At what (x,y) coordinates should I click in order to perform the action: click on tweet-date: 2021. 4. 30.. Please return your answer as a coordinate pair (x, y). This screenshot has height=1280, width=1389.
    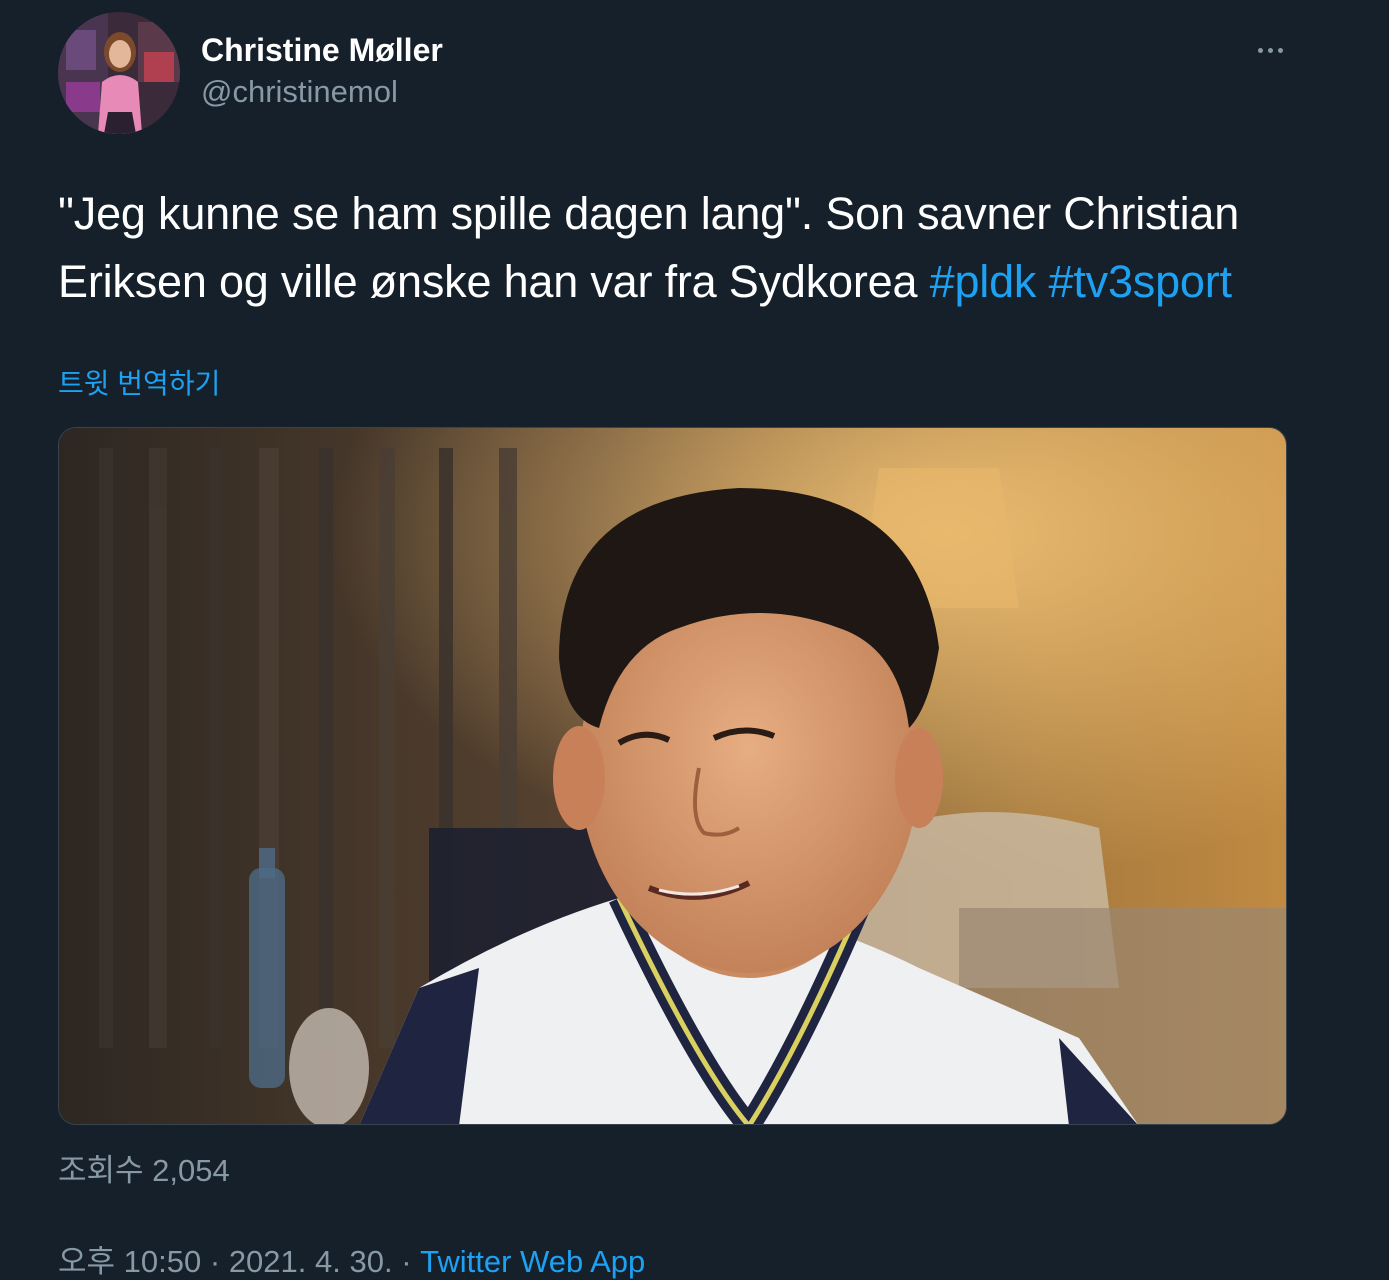
    Looking at the image, I should click on (311, 1261).